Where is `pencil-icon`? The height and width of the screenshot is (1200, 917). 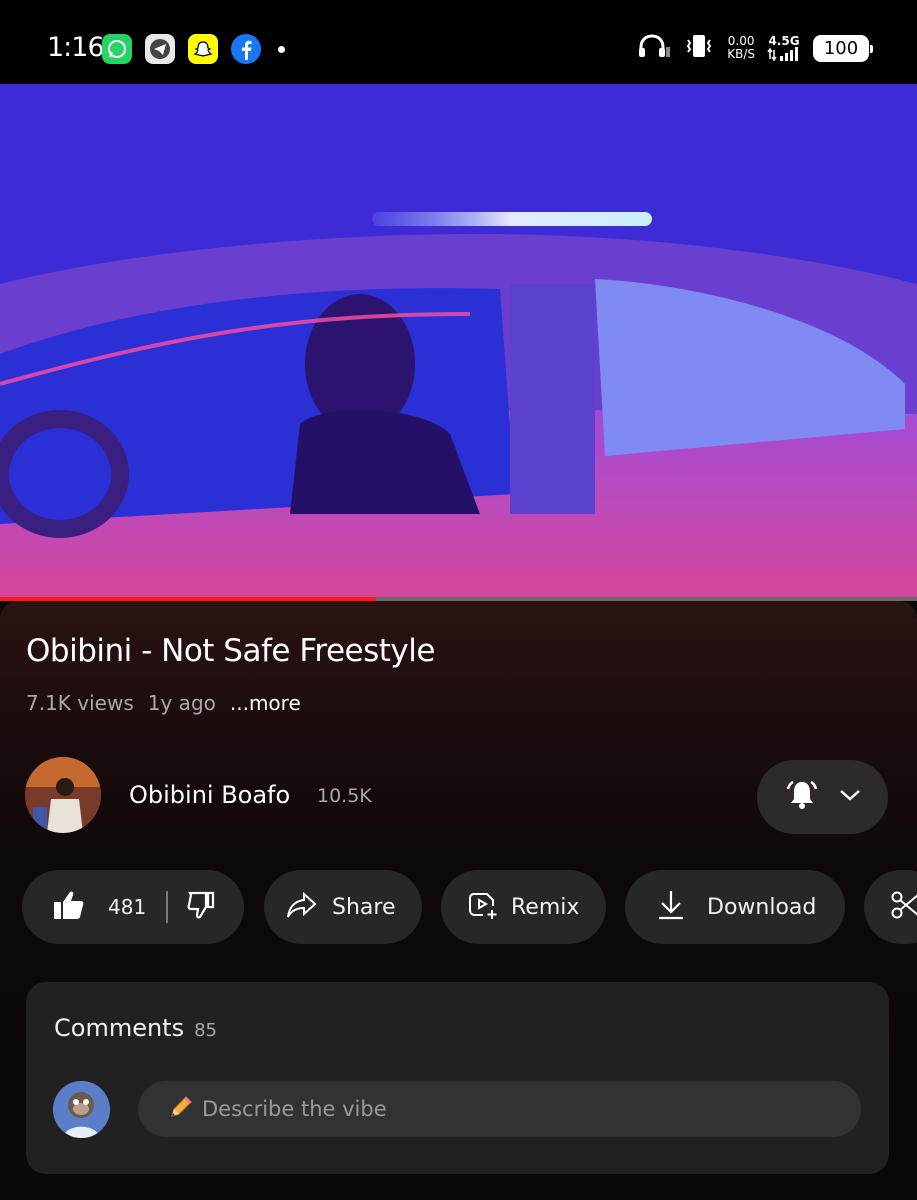
pencil-icon is located at coordinates (181, 1109).